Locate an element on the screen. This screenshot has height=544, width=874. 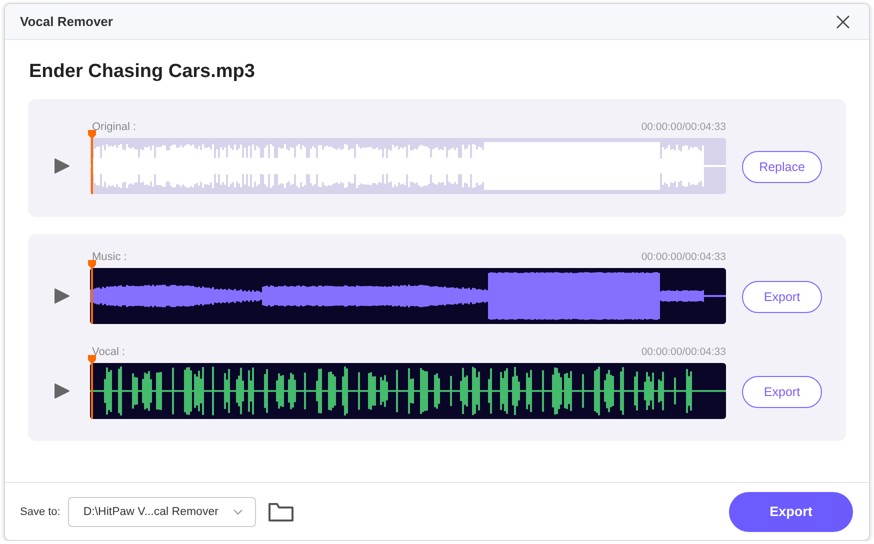
export-button: Export is located at coordinates (791, 512).